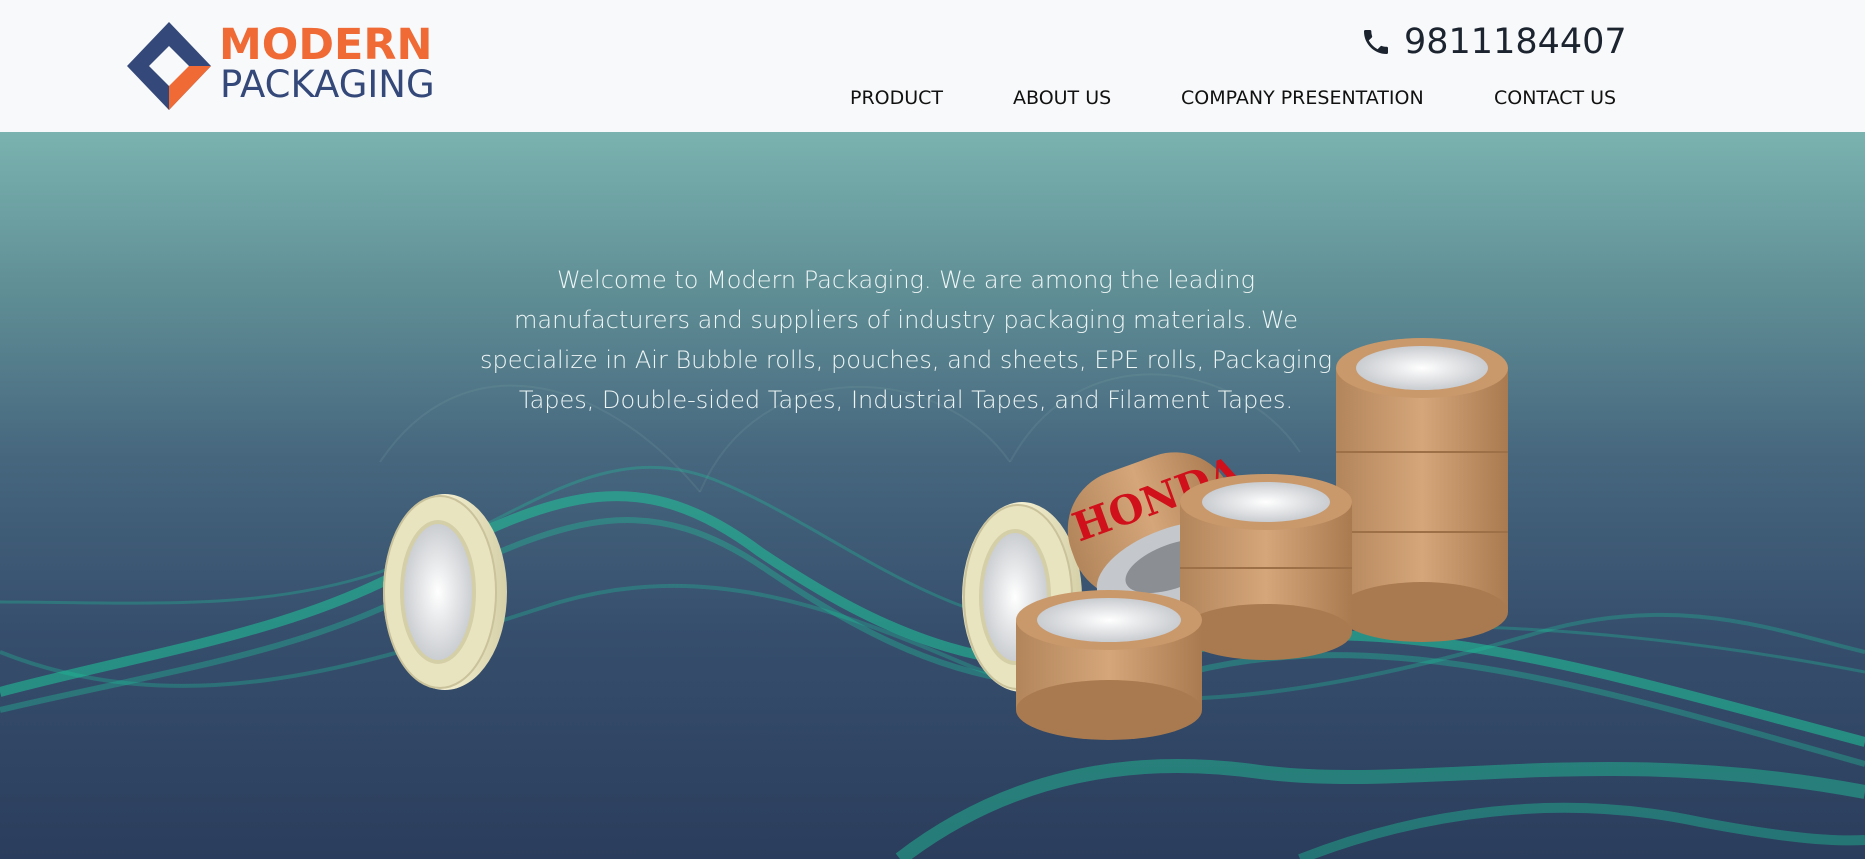  I want to click on phone-number: 9811184407, so click(1515, 41).